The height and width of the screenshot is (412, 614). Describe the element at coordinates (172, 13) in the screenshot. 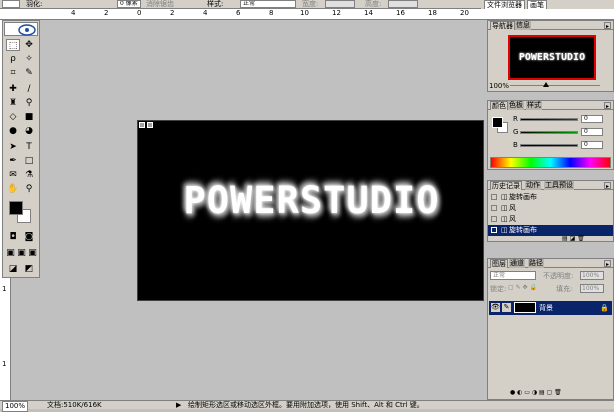

I see `ruler-tick: 2` at that location.